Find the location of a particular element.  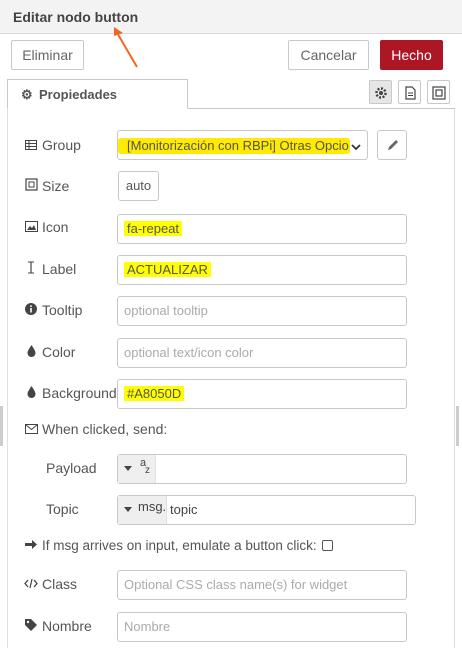

gear-icon is located at coordinates (381, 93).